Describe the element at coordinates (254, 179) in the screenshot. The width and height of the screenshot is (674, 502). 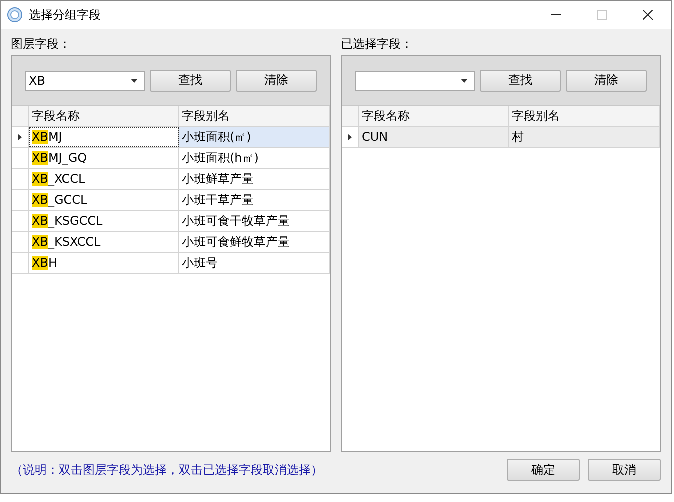
I see `table-cell: 小班鲜草产量` at that location.